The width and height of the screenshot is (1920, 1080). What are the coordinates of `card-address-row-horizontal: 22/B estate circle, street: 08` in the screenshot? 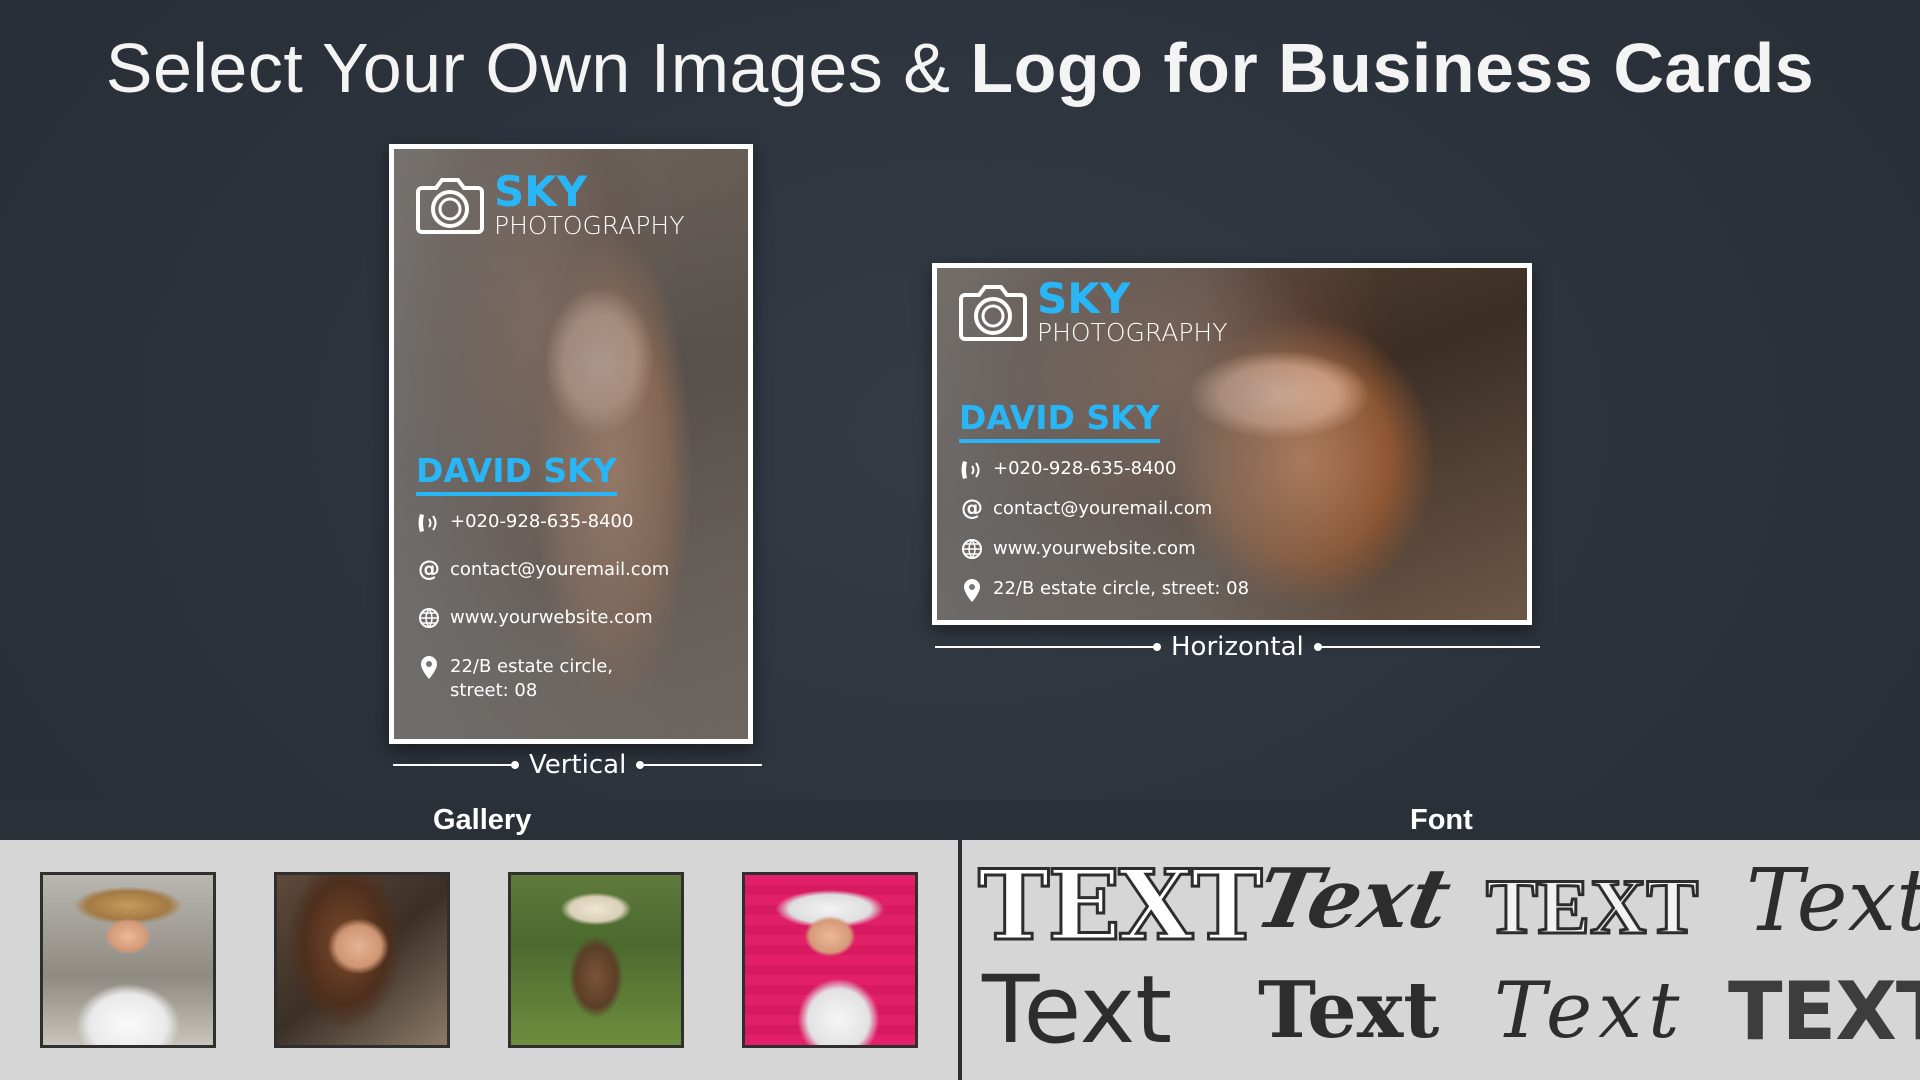 It's located at (1104, 591).